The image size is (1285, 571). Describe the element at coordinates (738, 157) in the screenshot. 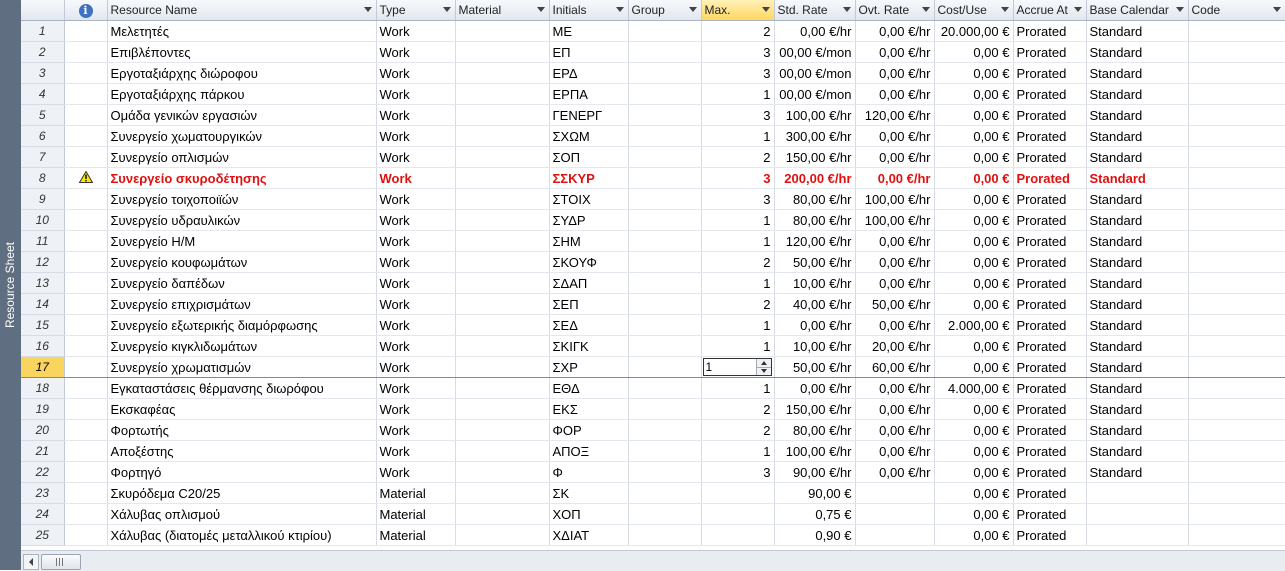

I see `cell-max: 2` at that location.